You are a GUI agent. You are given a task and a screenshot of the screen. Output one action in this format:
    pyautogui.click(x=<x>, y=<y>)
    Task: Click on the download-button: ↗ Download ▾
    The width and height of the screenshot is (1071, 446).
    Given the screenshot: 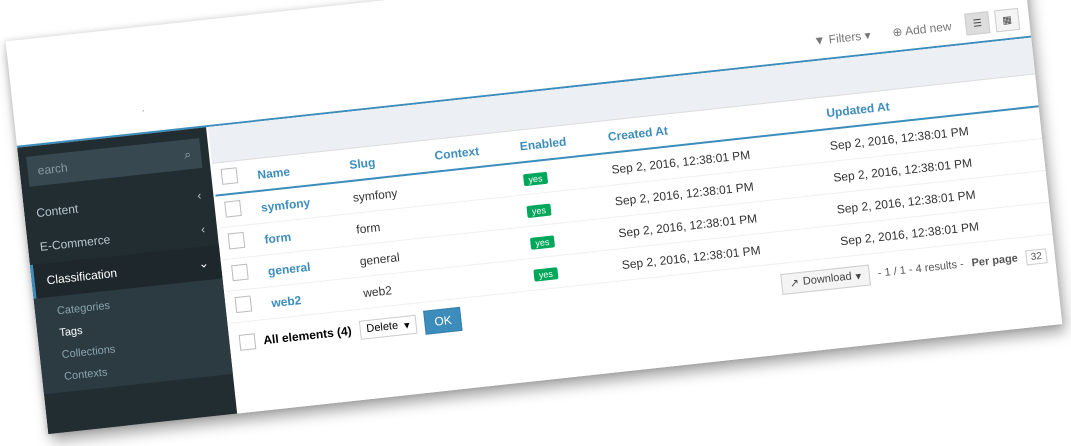 What is the action you would take?
    pyautogui.click(x=825, y=279)
    